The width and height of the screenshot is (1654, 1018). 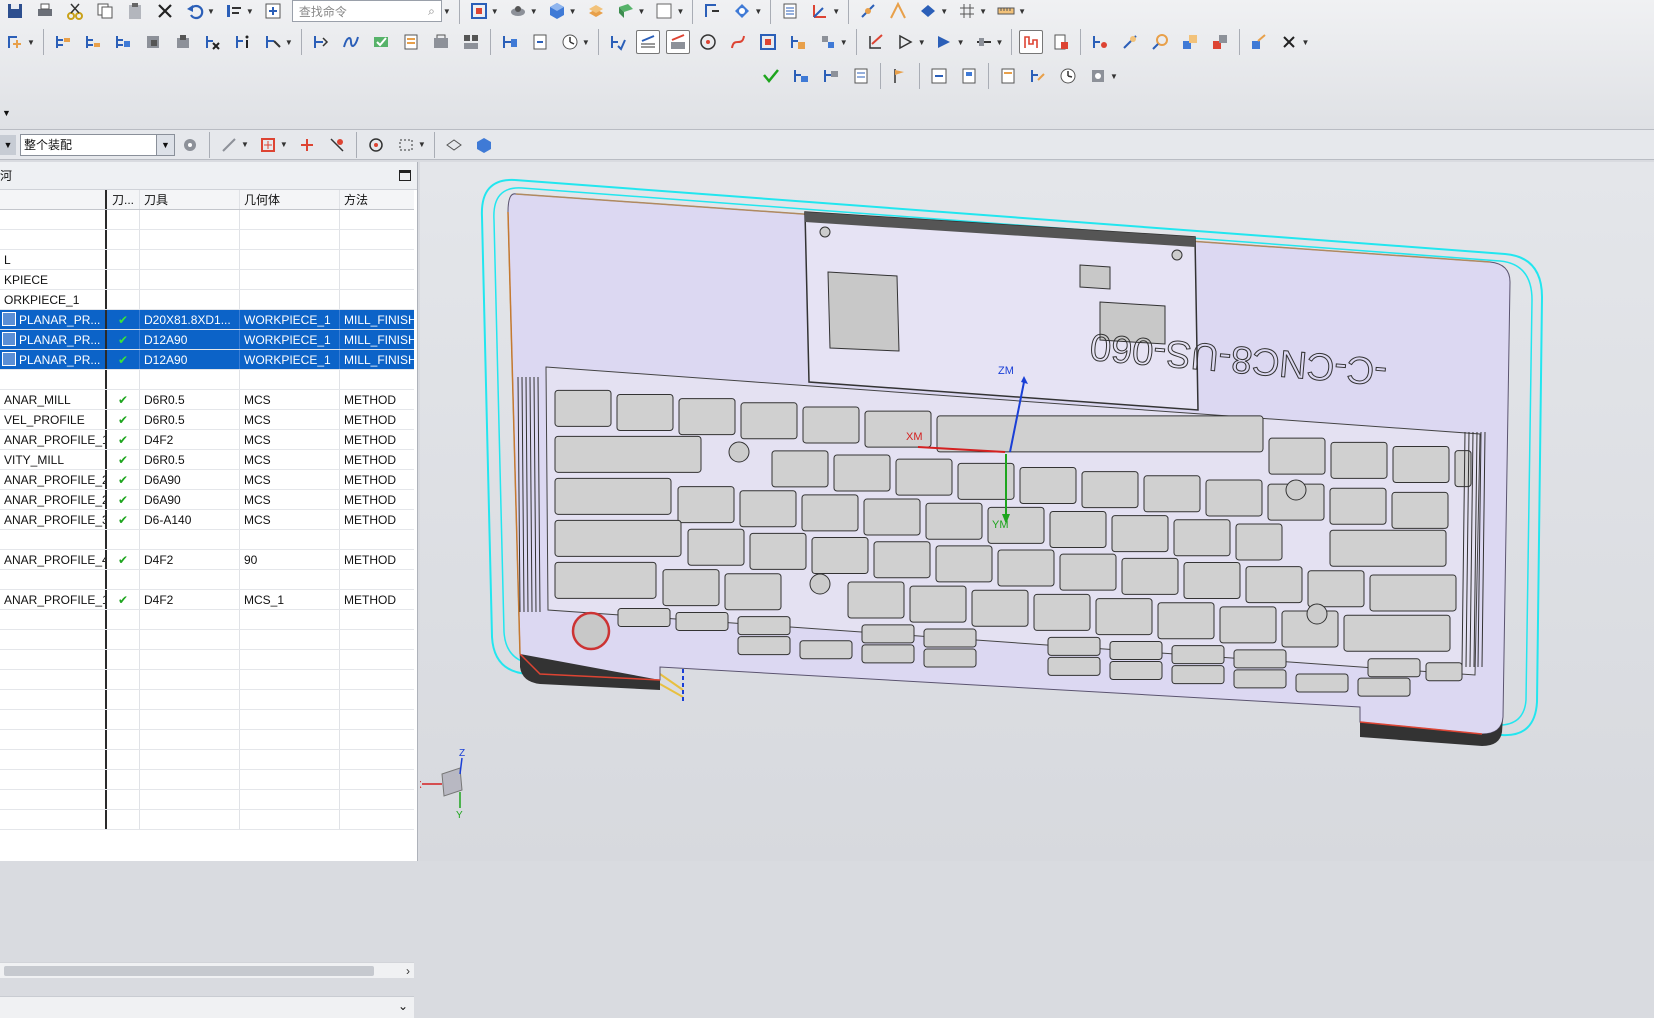 I want to click on tool-path-edit-icon, so click(x=1038, y=76).